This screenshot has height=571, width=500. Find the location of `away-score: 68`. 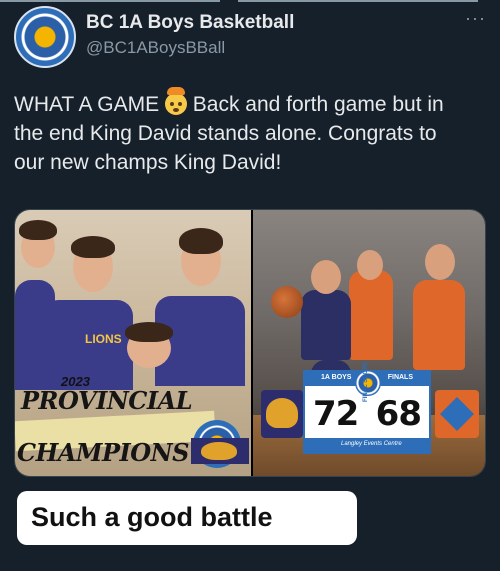

away-score: 68 is located at coordinates (398, 414).